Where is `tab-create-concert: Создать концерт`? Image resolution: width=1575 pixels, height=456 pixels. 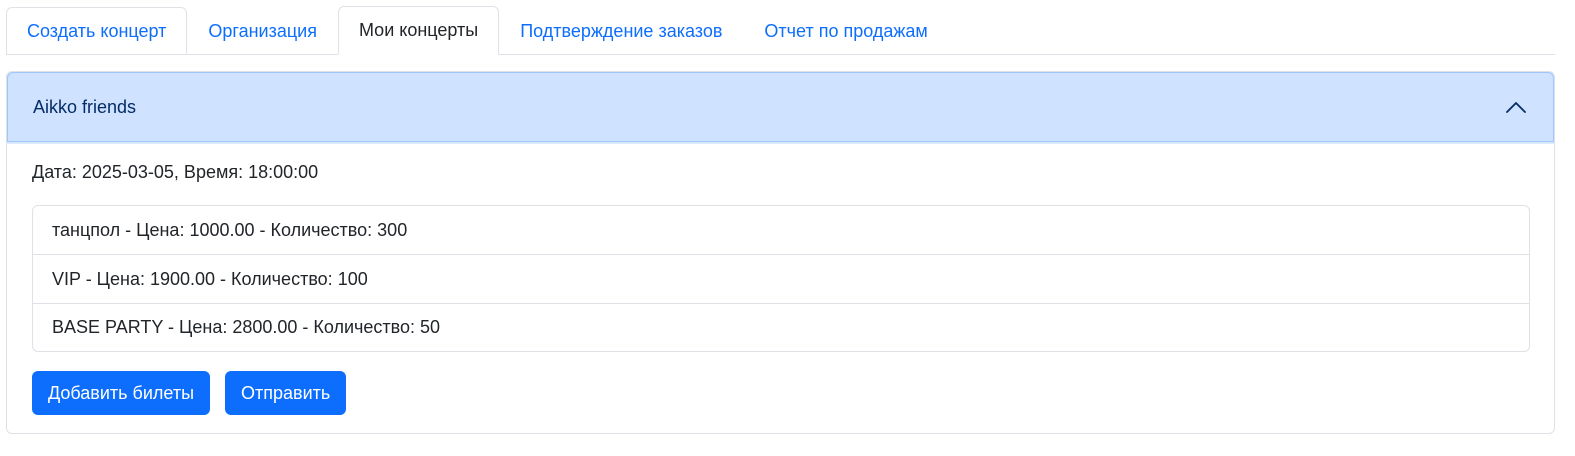 tab-create-concert: Создать концерт is located at coordinates (97, 31).